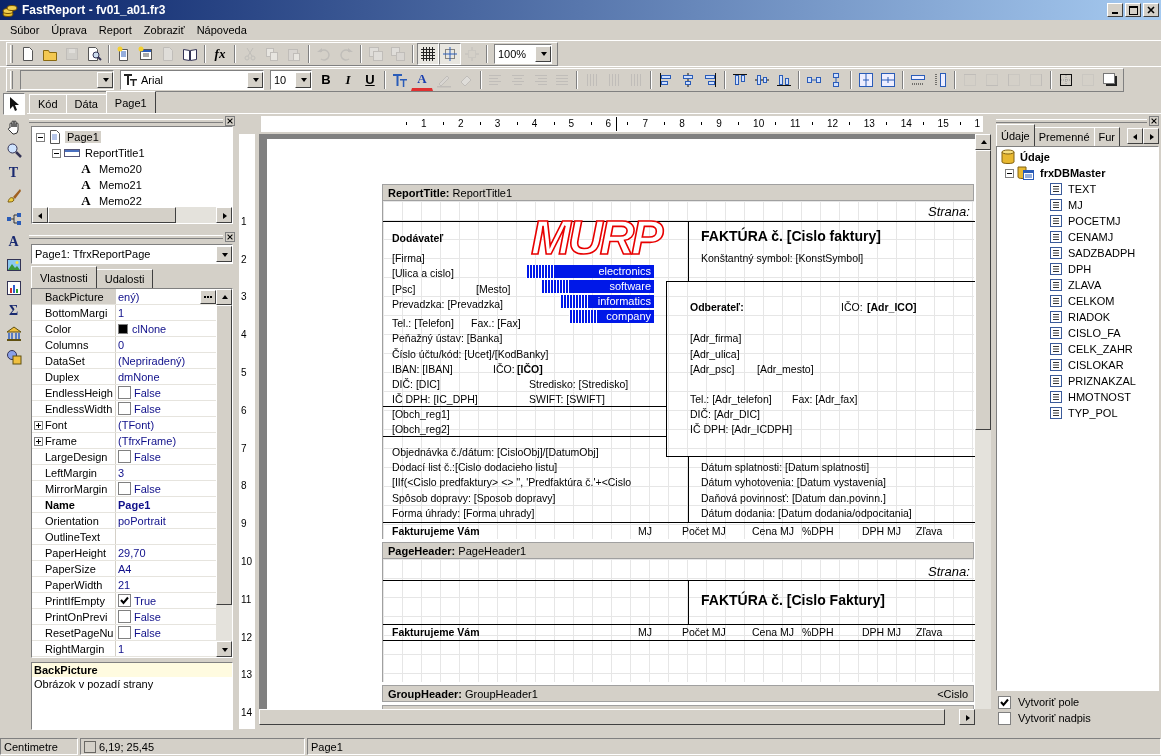 Image resolution: width=1161 pixels, height=756 pixels. Describe the element at coordinates (1015, 135) in the screenshot. I see `tab: Údaje` at that location.